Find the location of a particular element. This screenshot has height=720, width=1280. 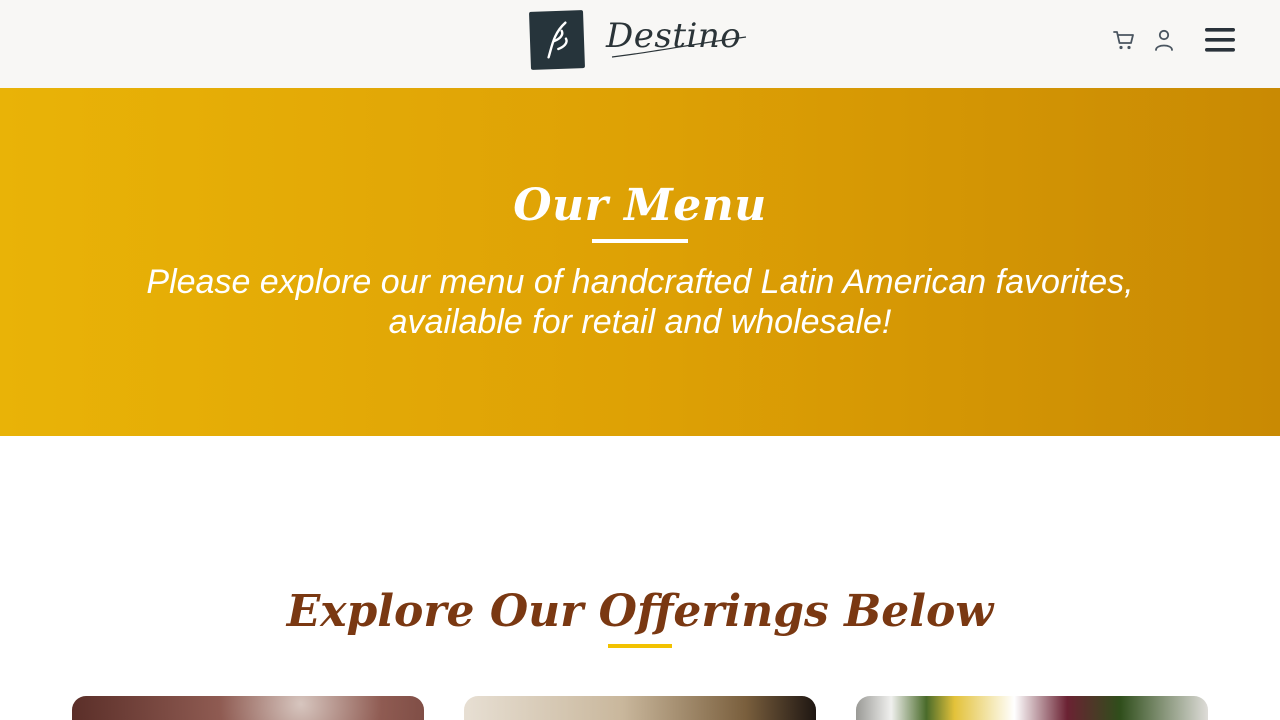

menu-card-empanadas is located at coordinates (640, 708).